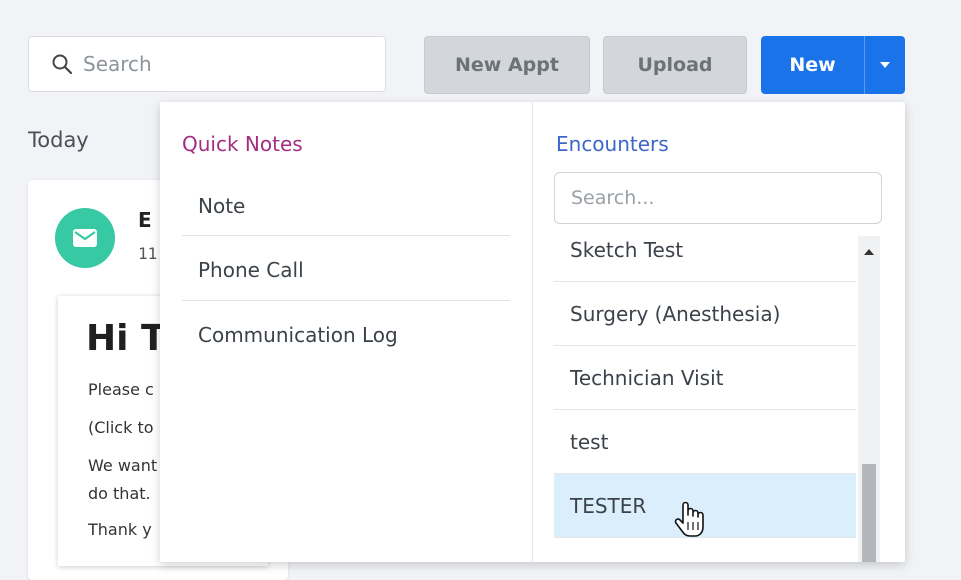 The width and height of the screenshot is (961, 580). What do you see at coordinates (705, 259) in the screenshot?
I see `encounter-item-sketch-test: Sketch Test` at bounding box center [705, 259].